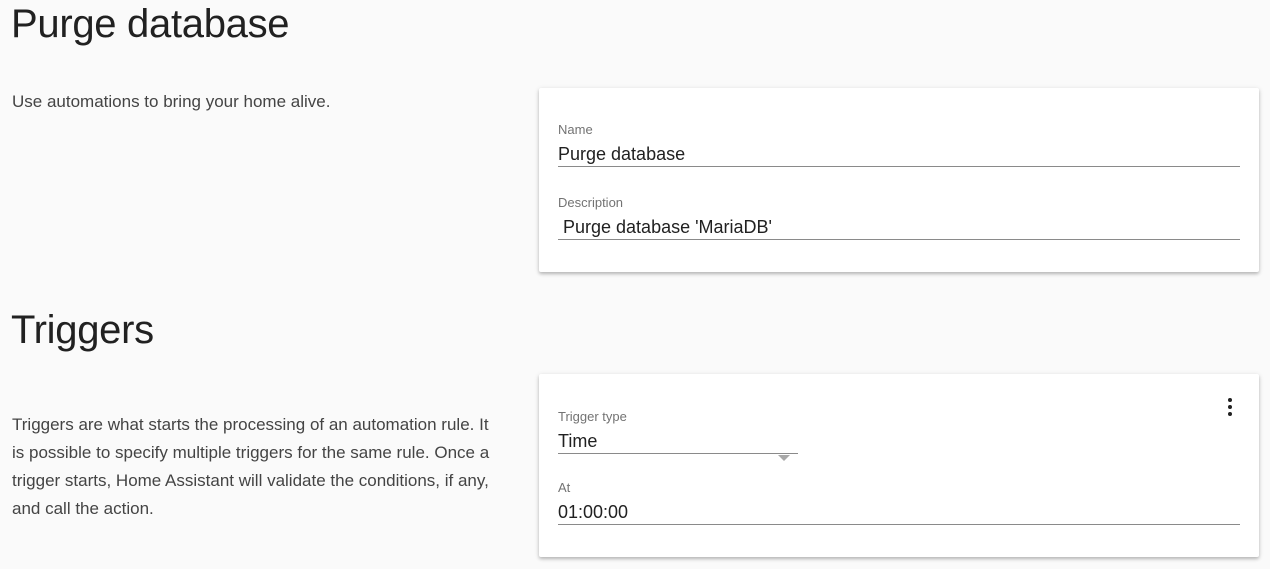 Image resolution: width=1270 pixels, height=569 pixels. What do you see at coordinates (564, 487) in the screenshot?
I see `at-label: At` at bounding box center [564, 487].